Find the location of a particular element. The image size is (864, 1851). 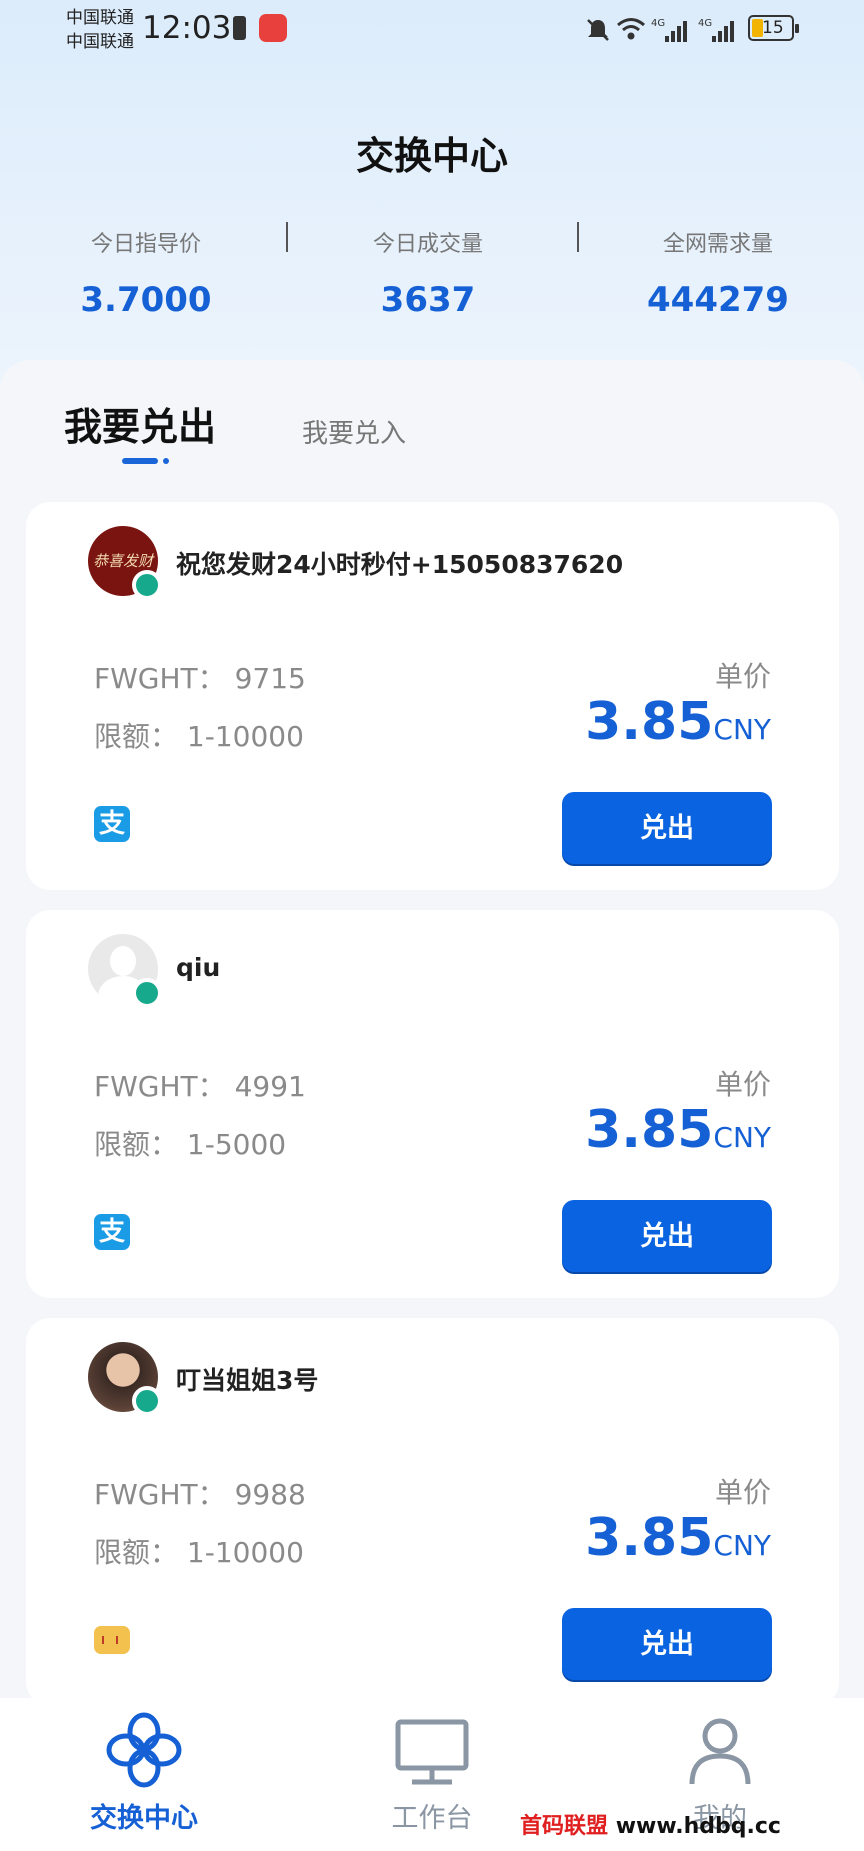

battery-icon: 15 is located at coordinates (773, 28).